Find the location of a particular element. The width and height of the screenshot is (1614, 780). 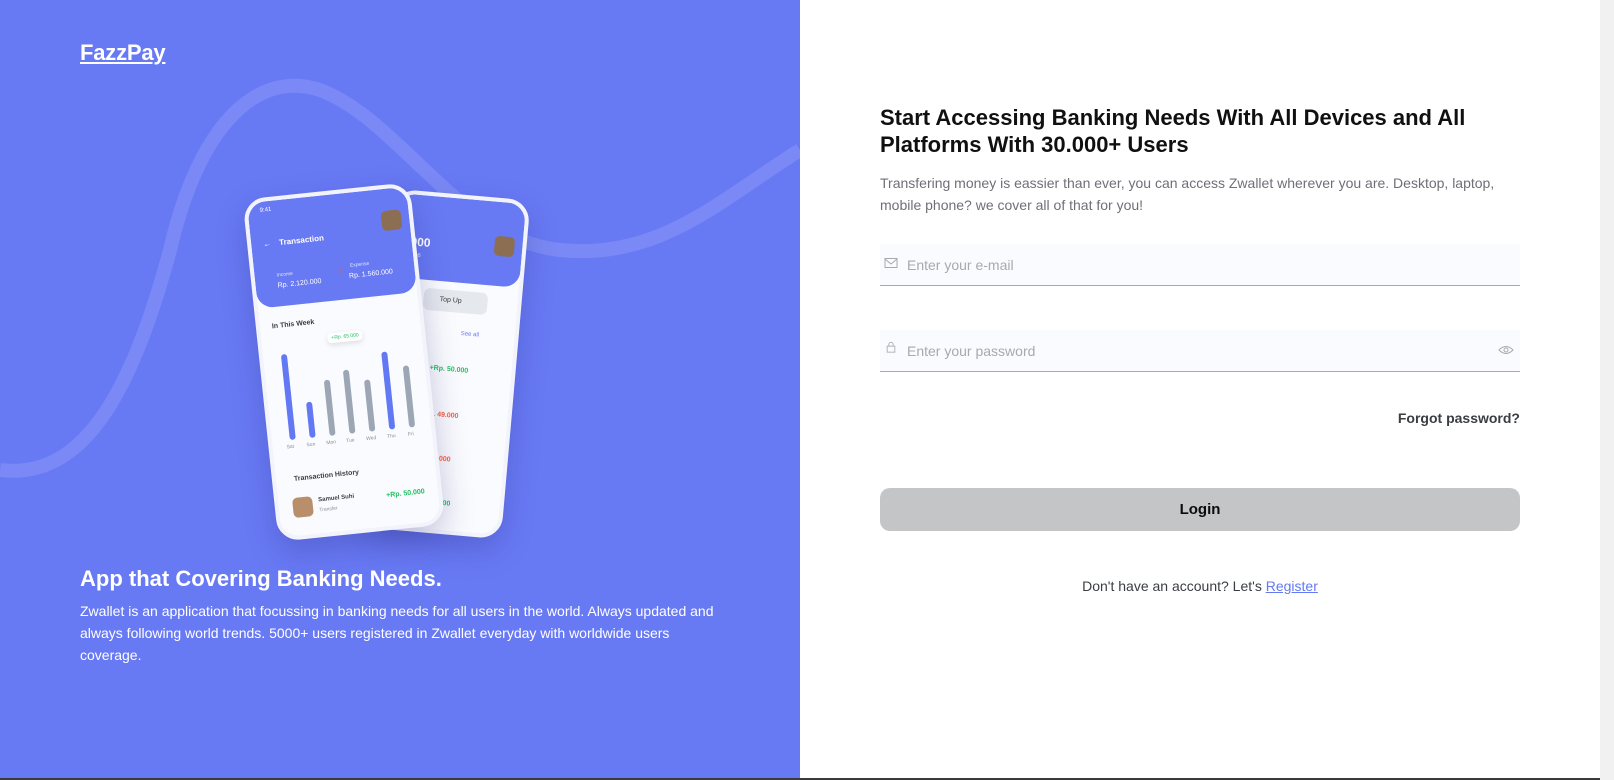

mockup-back-arrow-icon: ← is located at coordinates (267, 243).